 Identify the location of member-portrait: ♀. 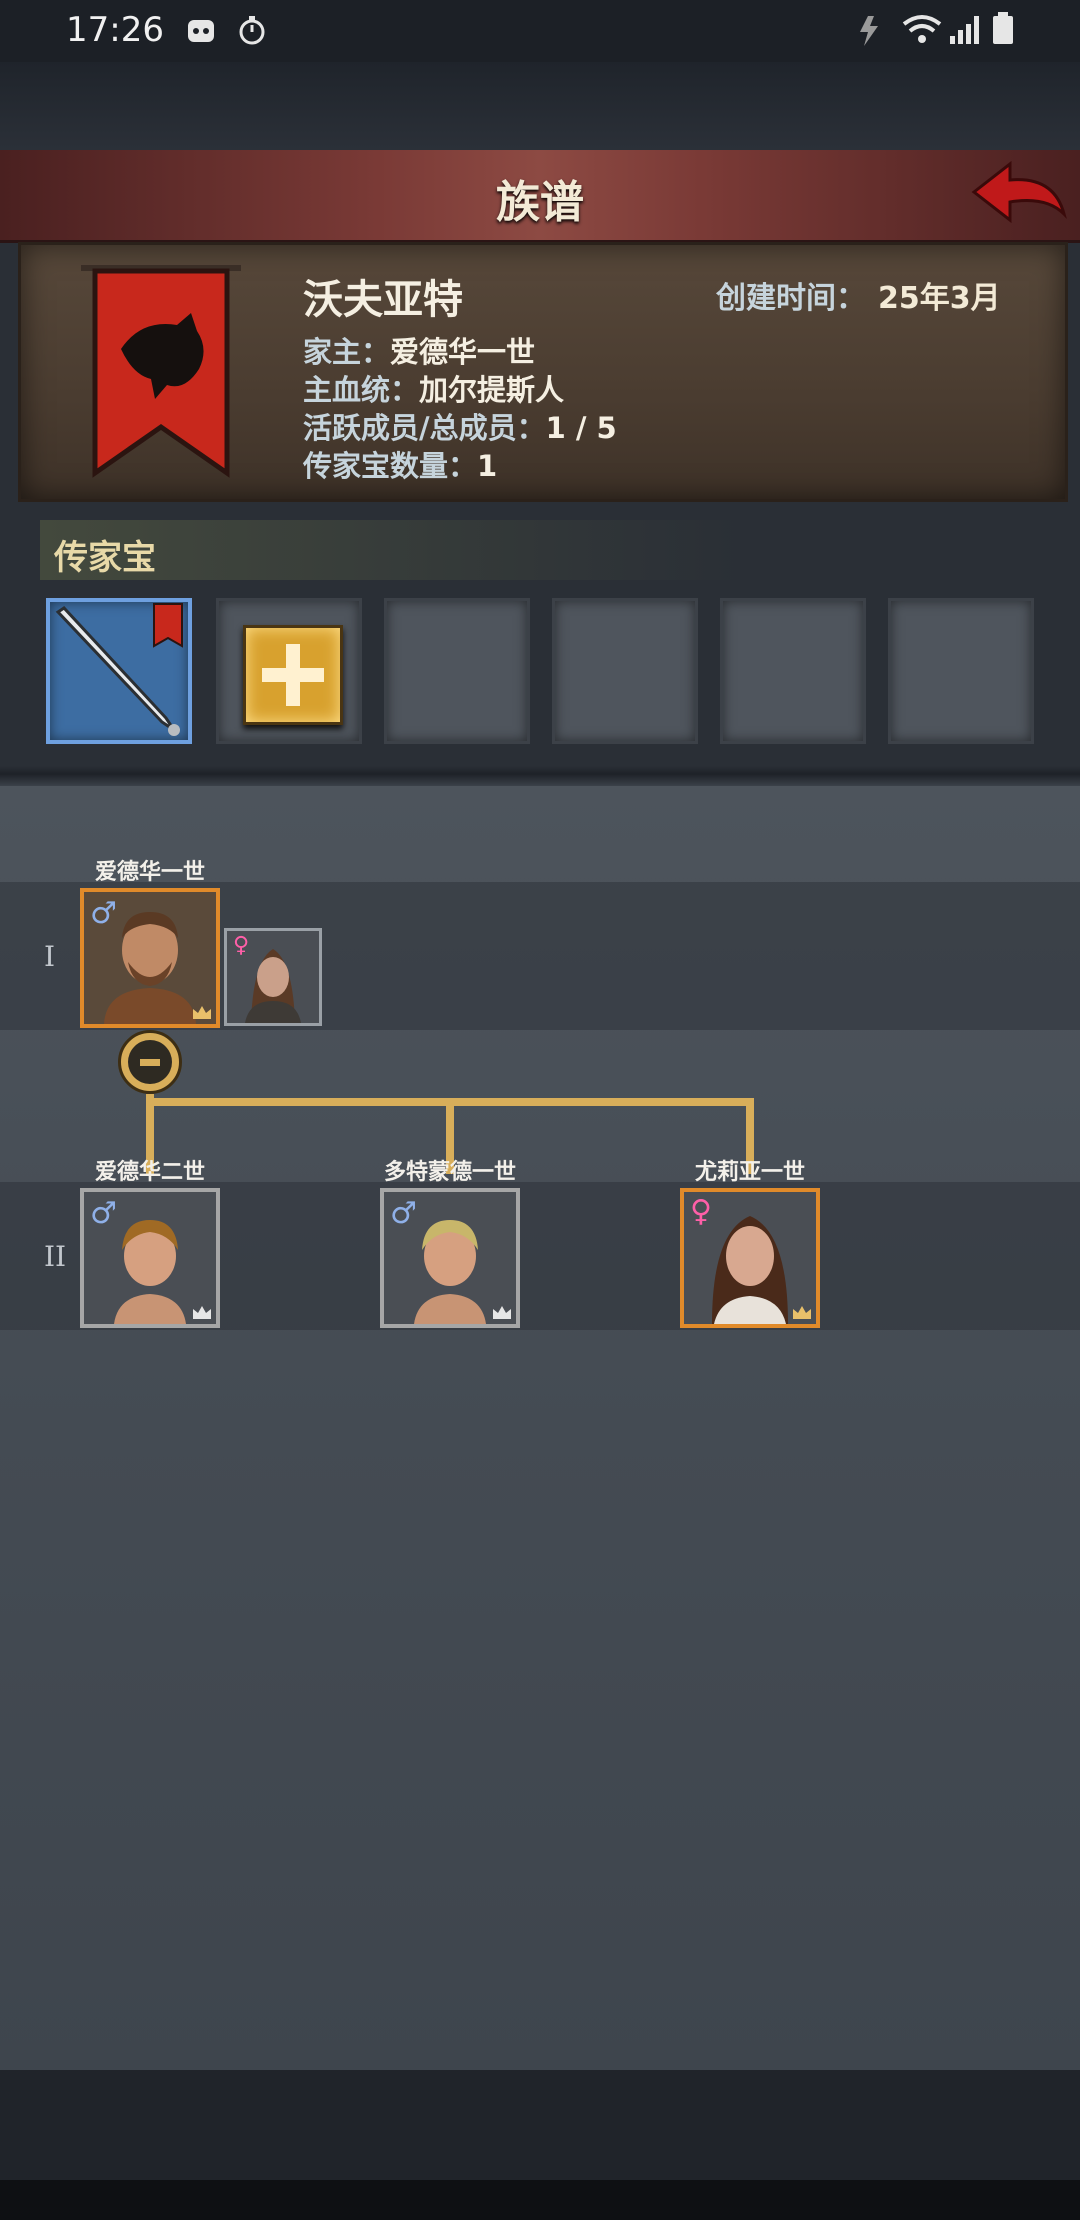
(750, 1258).